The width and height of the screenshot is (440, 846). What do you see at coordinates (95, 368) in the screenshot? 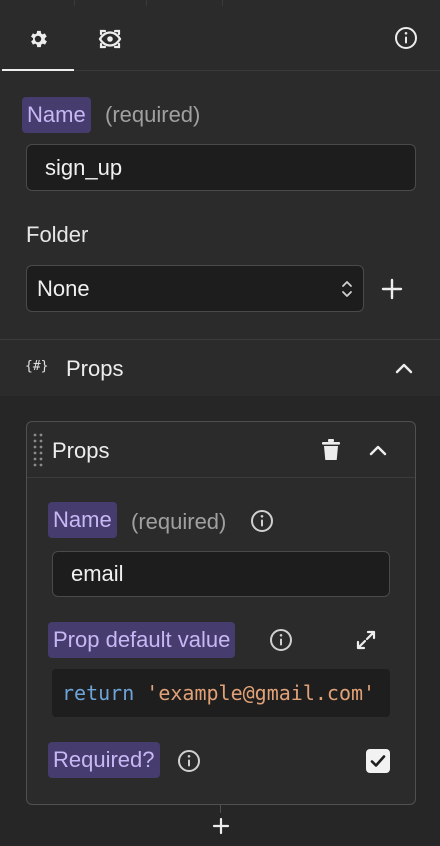
I see `props-group-title: Props` at bounding box center [95, 368].